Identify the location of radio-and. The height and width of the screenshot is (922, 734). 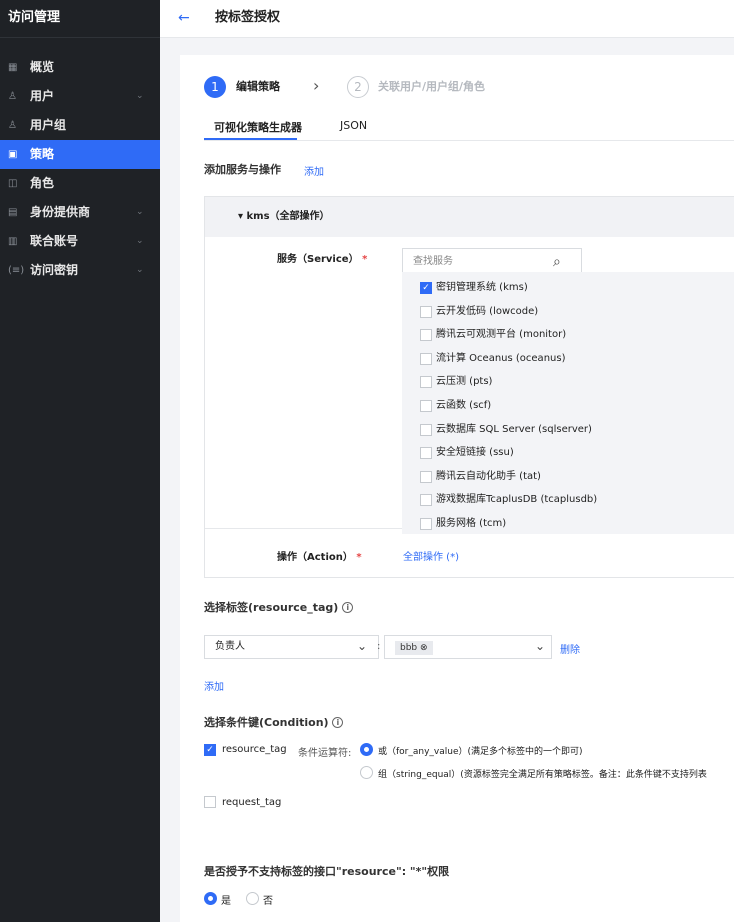
(366, 772).